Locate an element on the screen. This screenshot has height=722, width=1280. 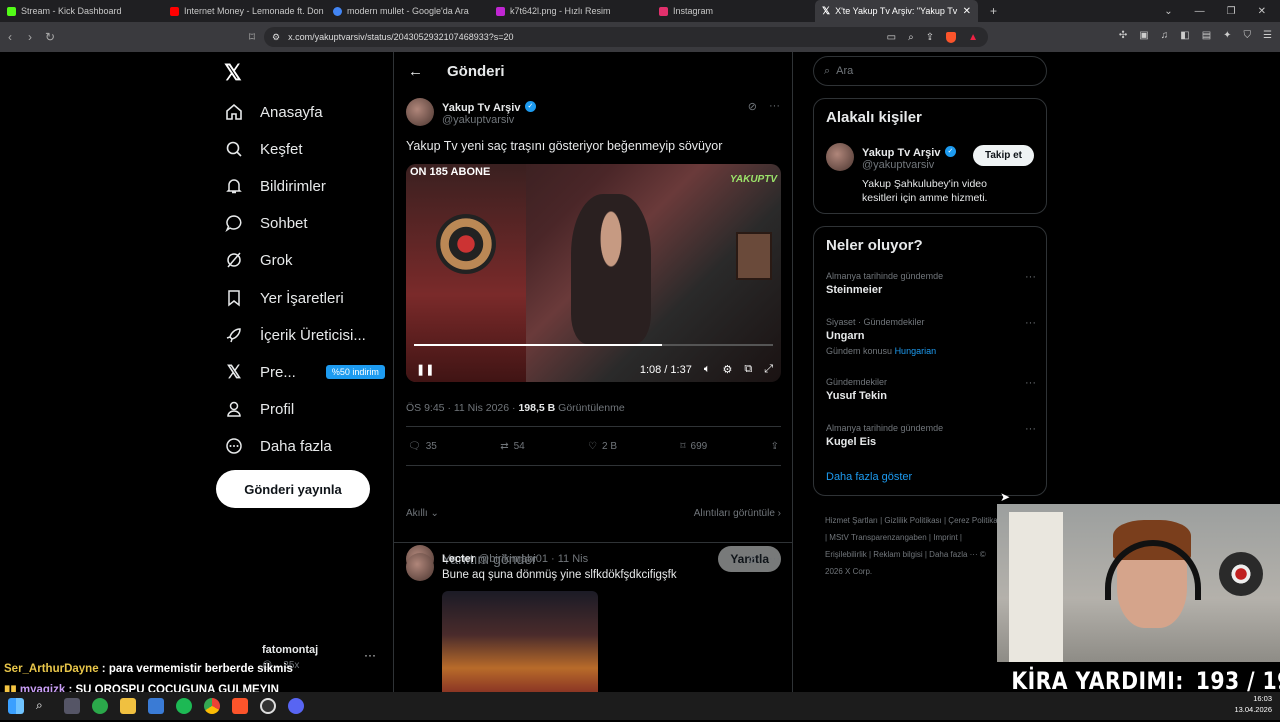
reply-image is located at coordinates (520, 645).